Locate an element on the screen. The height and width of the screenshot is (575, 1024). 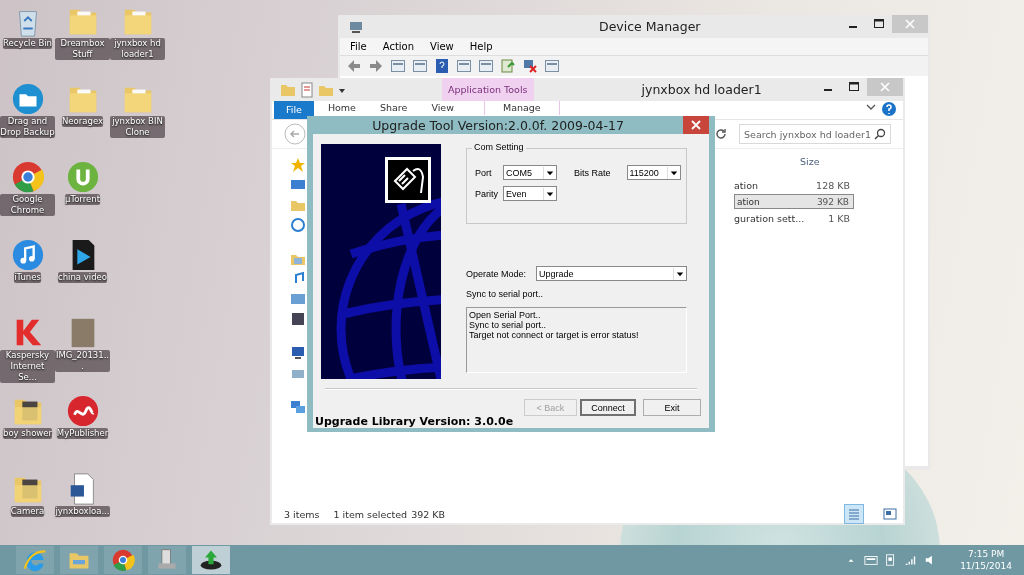
back-arrow-icon is located at coordinates (354, 66).